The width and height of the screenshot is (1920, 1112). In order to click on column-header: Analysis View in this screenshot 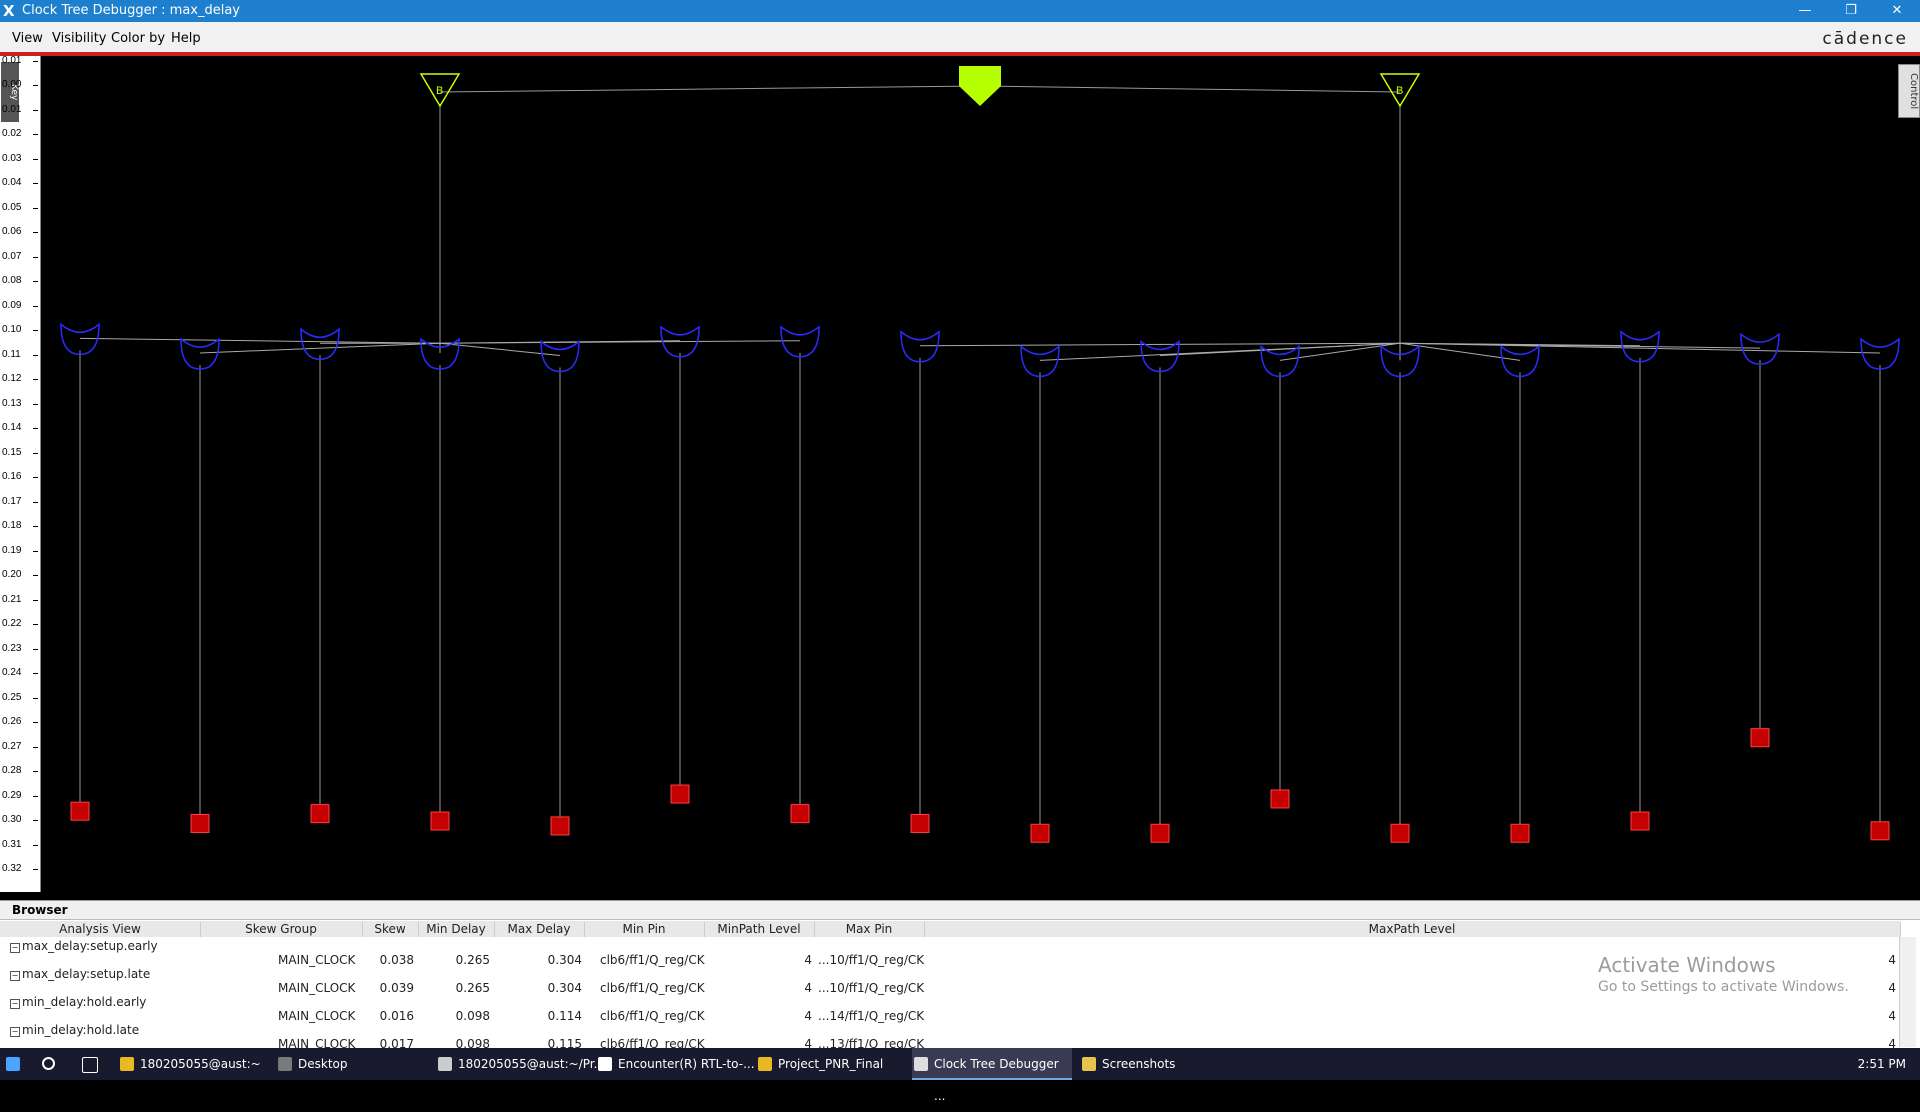, I will do `click(100, 929)`.